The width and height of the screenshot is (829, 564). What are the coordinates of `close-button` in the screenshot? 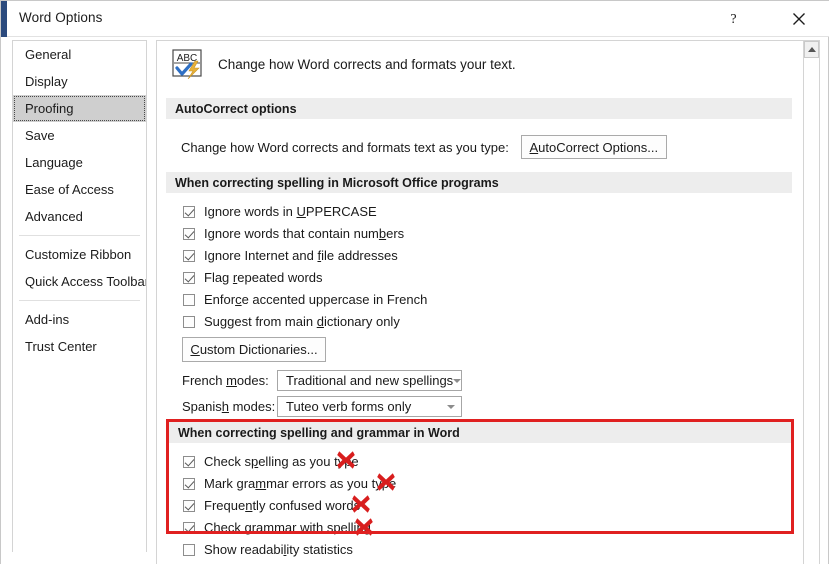 It's located at (799, 18).